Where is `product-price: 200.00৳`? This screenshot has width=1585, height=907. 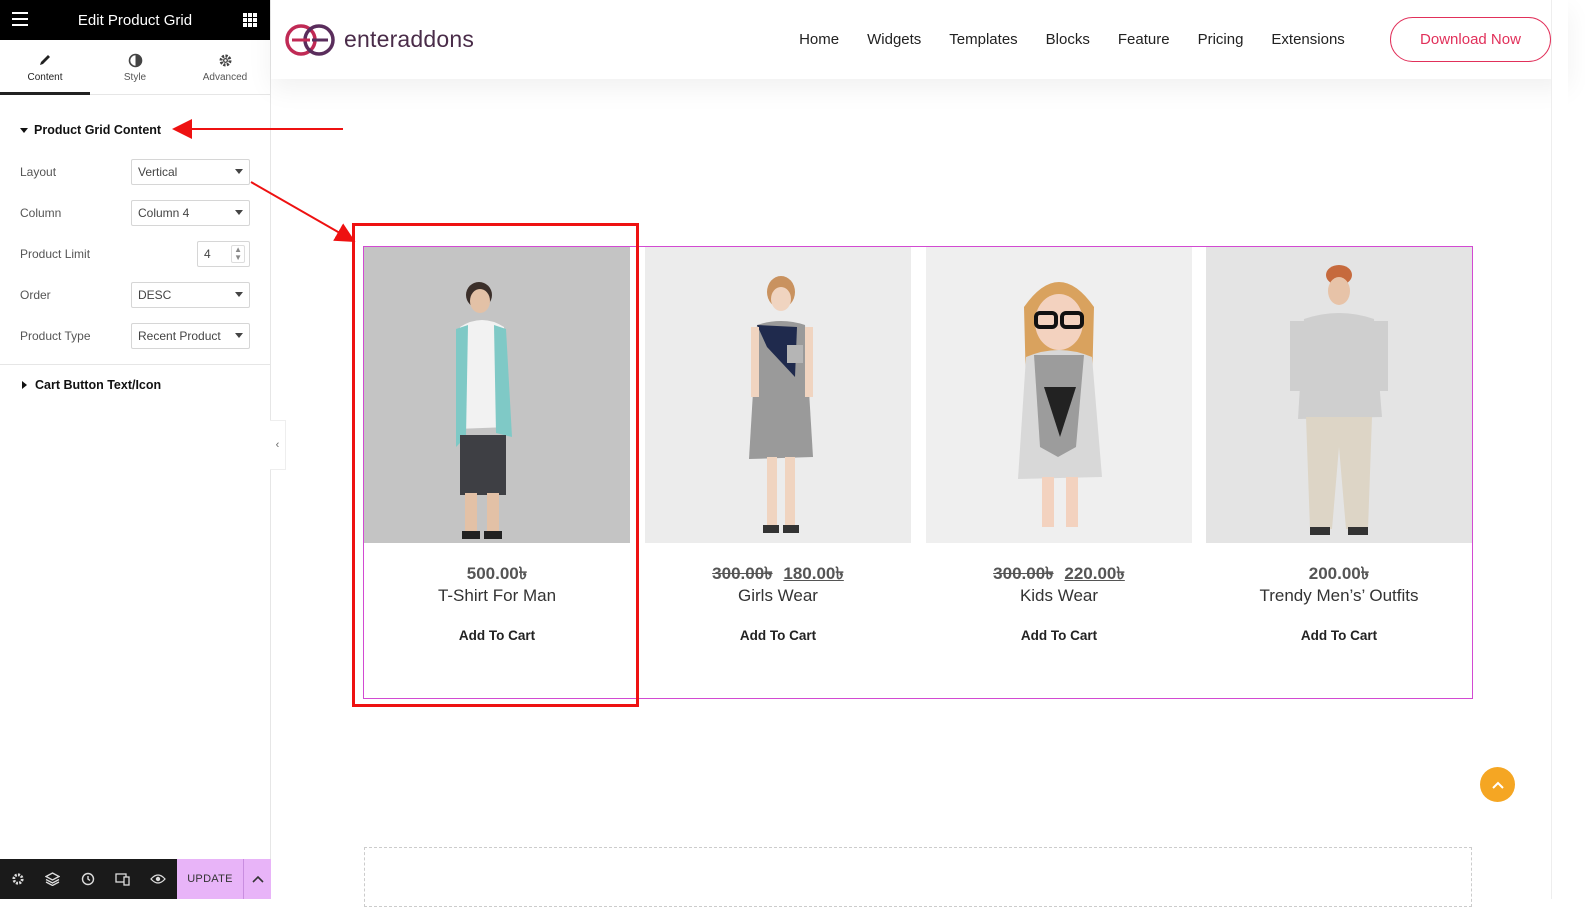
product-price: 200.00৳ is located at coordinates (1339, 575).